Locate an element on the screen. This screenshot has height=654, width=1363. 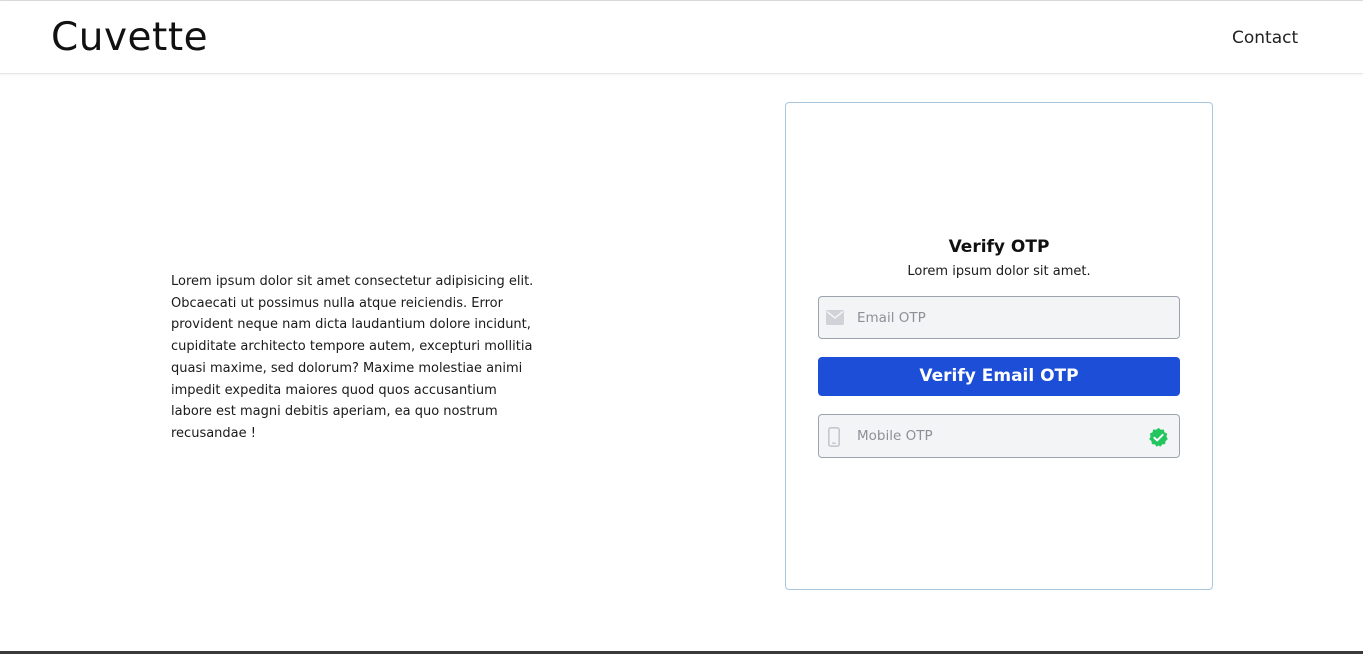
verified-check-icon is located at coordinates (1158, 437).